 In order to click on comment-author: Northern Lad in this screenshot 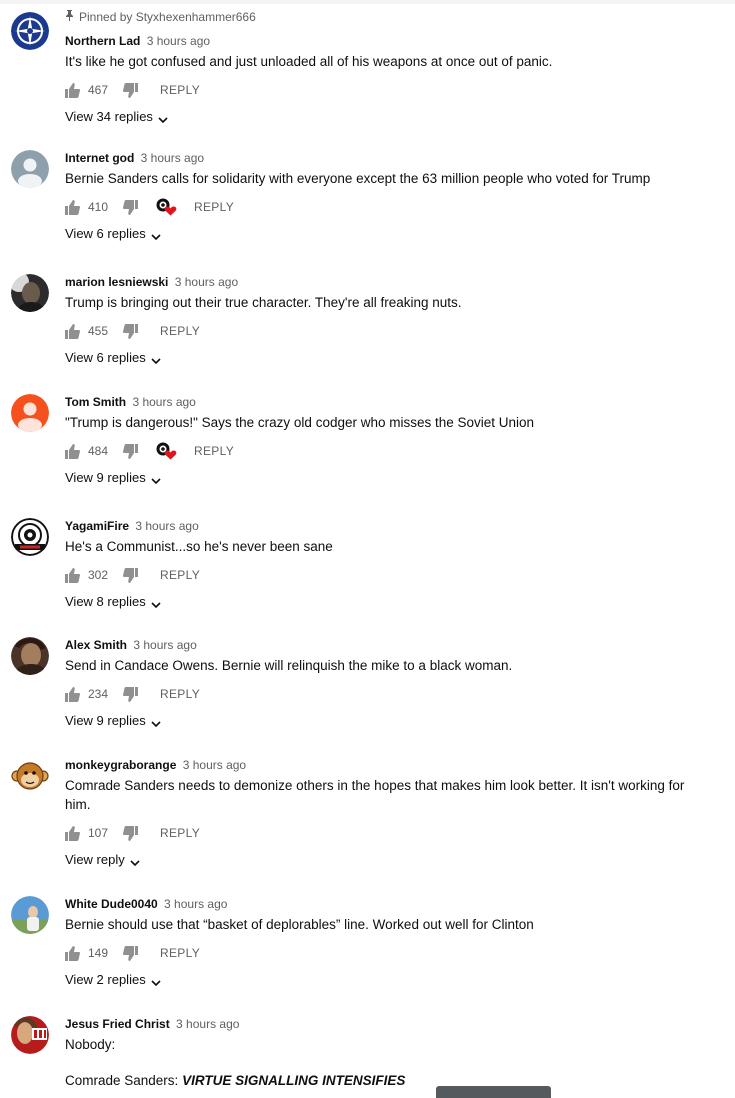, I will do `click(102, 41)`.